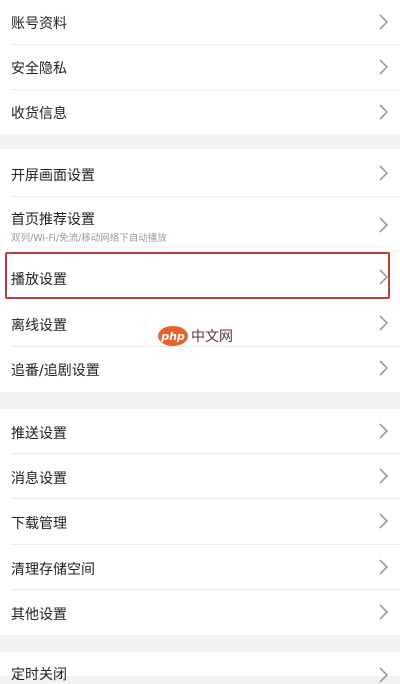  What do you see at coordinates (200, 476) in the screenshot?
I see `settings-item-messages: 消息设置` at bounding box center [200, 476].